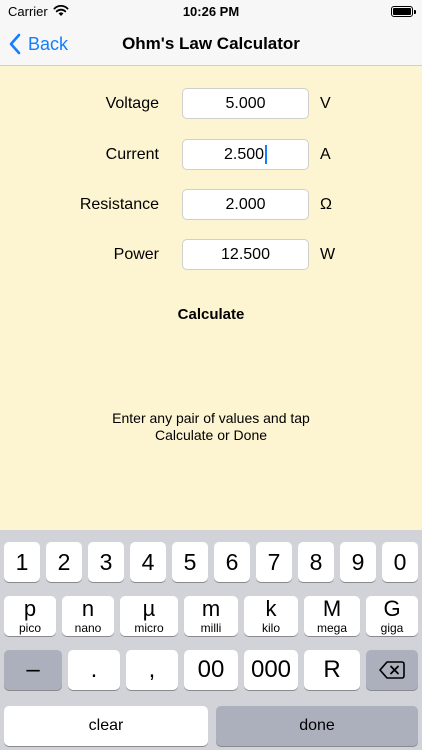  What do you see at coordinates (392, 608) in the screenshot?
I see `key-giga-symbol: G` at bounding box center [392, 608].